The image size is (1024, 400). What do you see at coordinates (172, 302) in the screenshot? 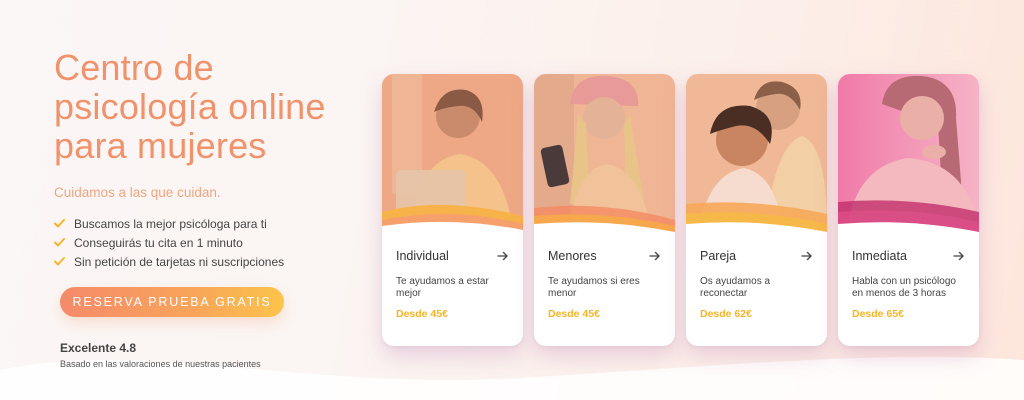
I see `reserve-free-trial-button: RESERVA PRUEBA GRATIS` at bounding box center [172, 302].